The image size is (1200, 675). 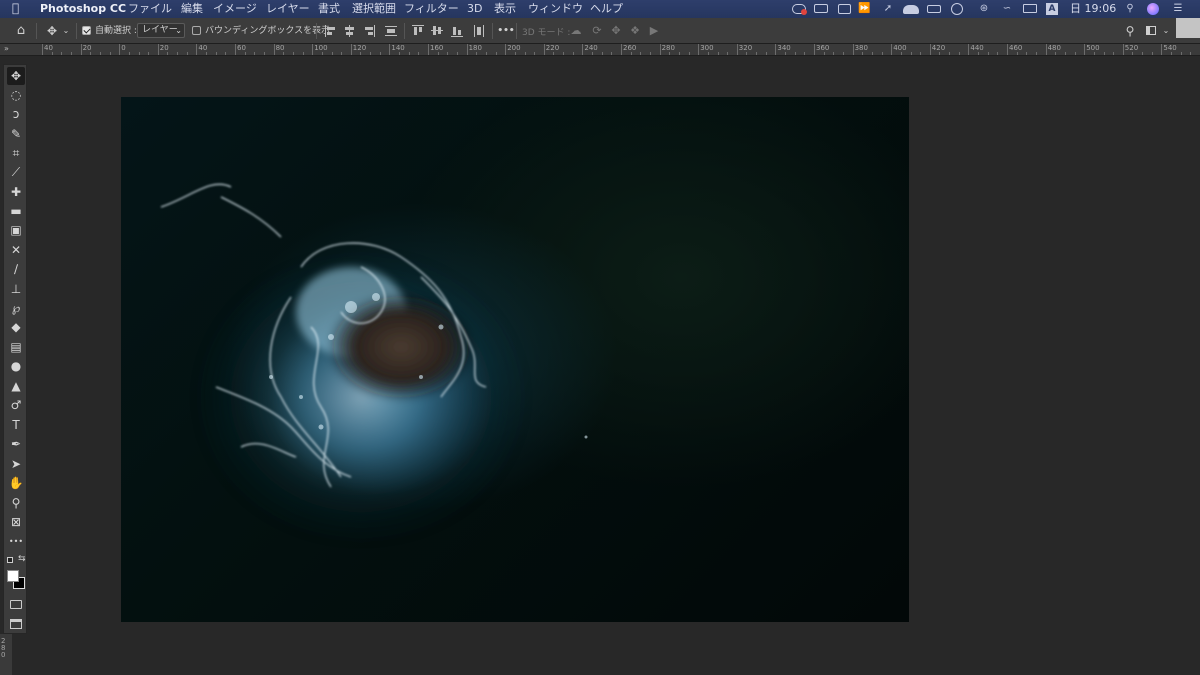 I want to click on gradient-tool-icon: ▤, so click(x=16, y=347).